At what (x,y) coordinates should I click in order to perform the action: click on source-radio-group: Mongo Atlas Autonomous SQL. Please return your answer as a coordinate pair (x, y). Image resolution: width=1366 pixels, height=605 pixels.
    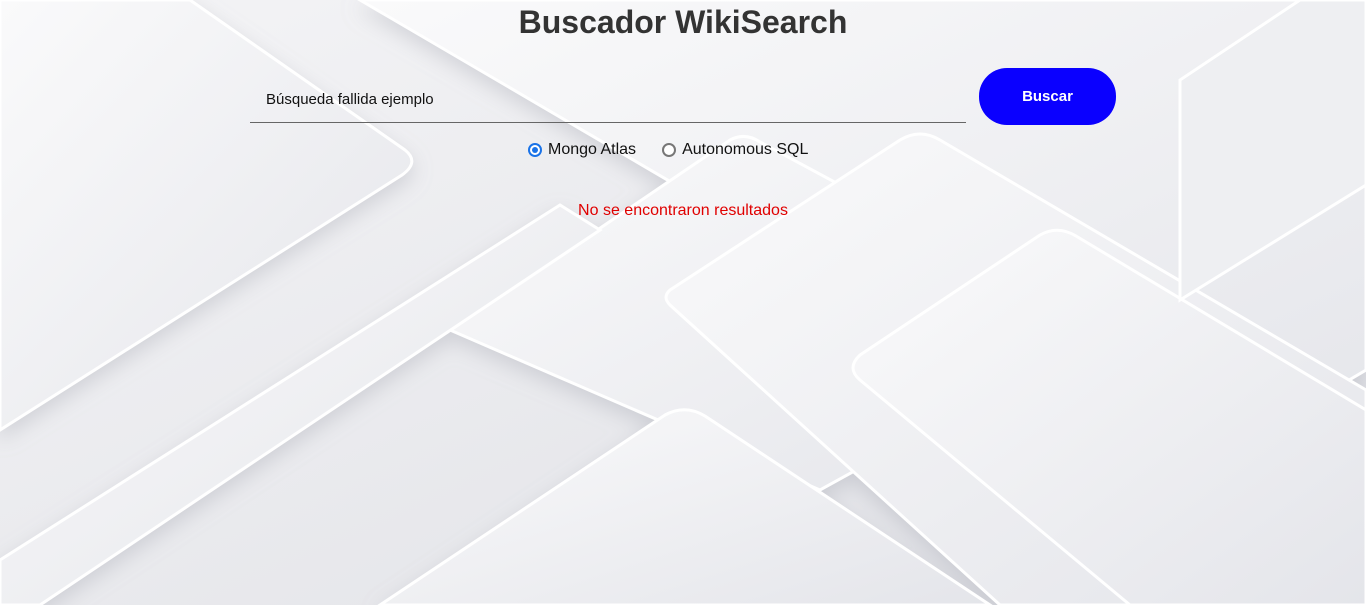
    Looking at the image, I should click on (681, 150).